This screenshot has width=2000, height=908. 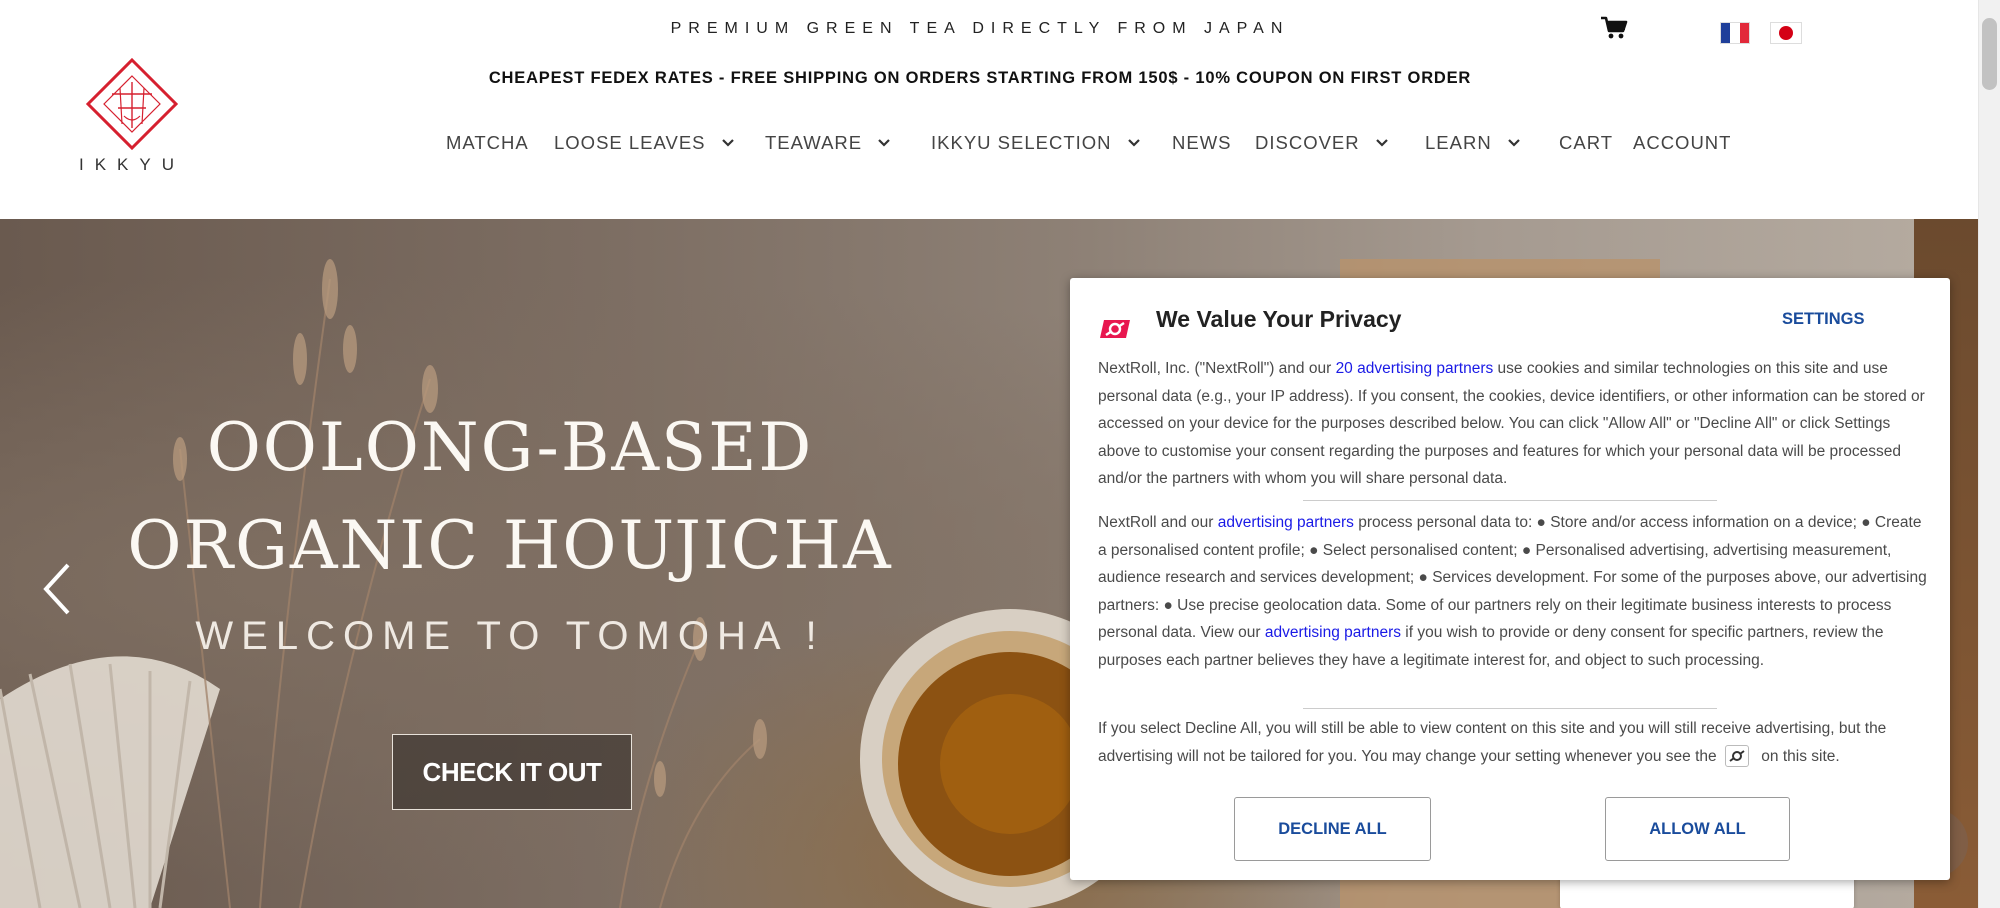 I want to click on nextroll-settings-icon, so click(x=1736, y=756).